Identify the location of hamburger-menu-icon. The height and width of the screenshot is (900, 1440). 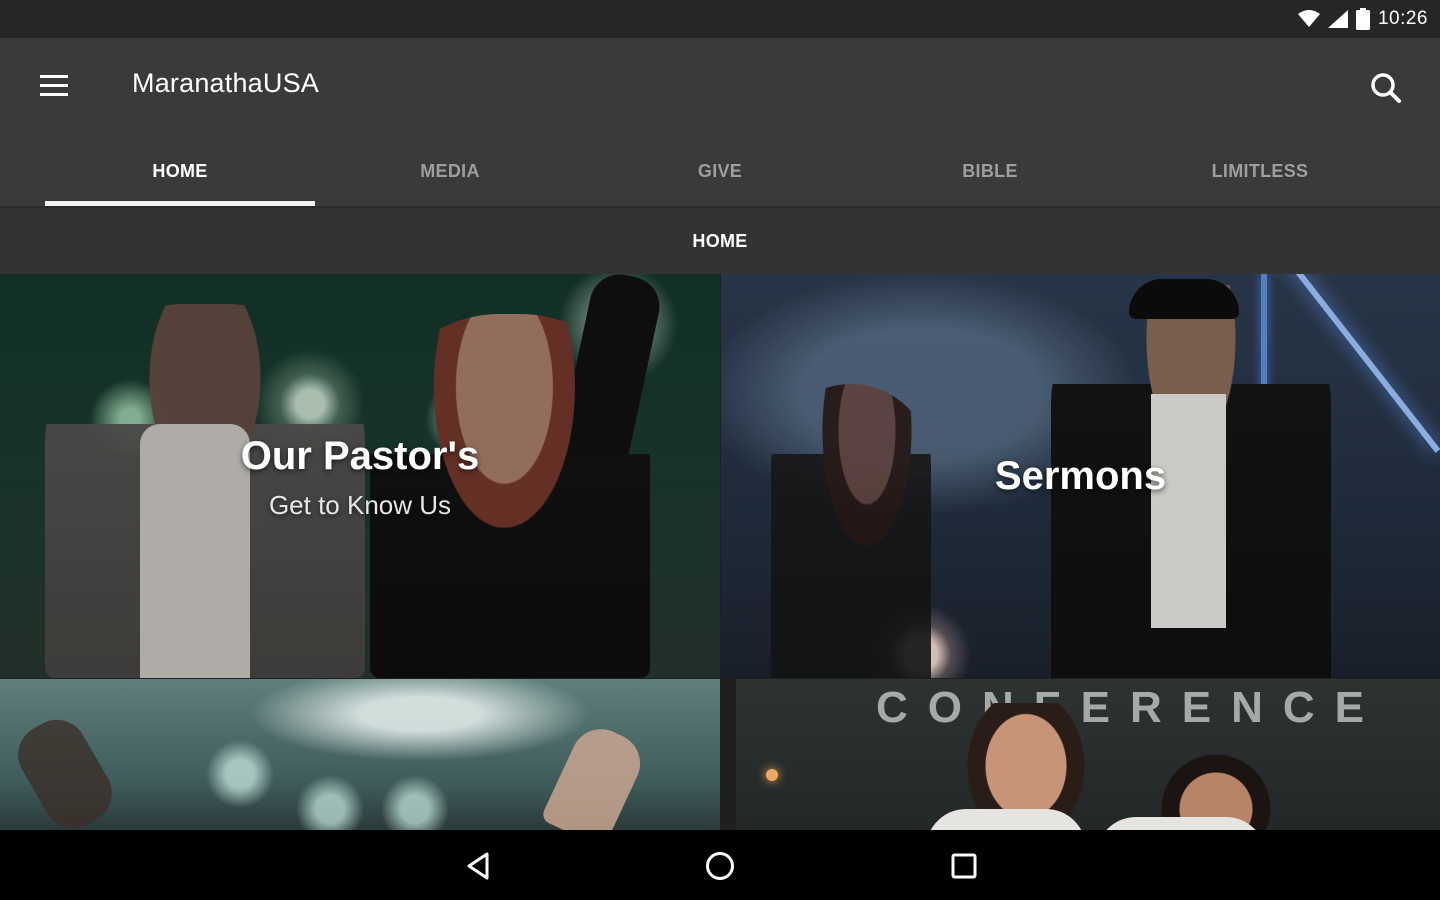
(55, 86).